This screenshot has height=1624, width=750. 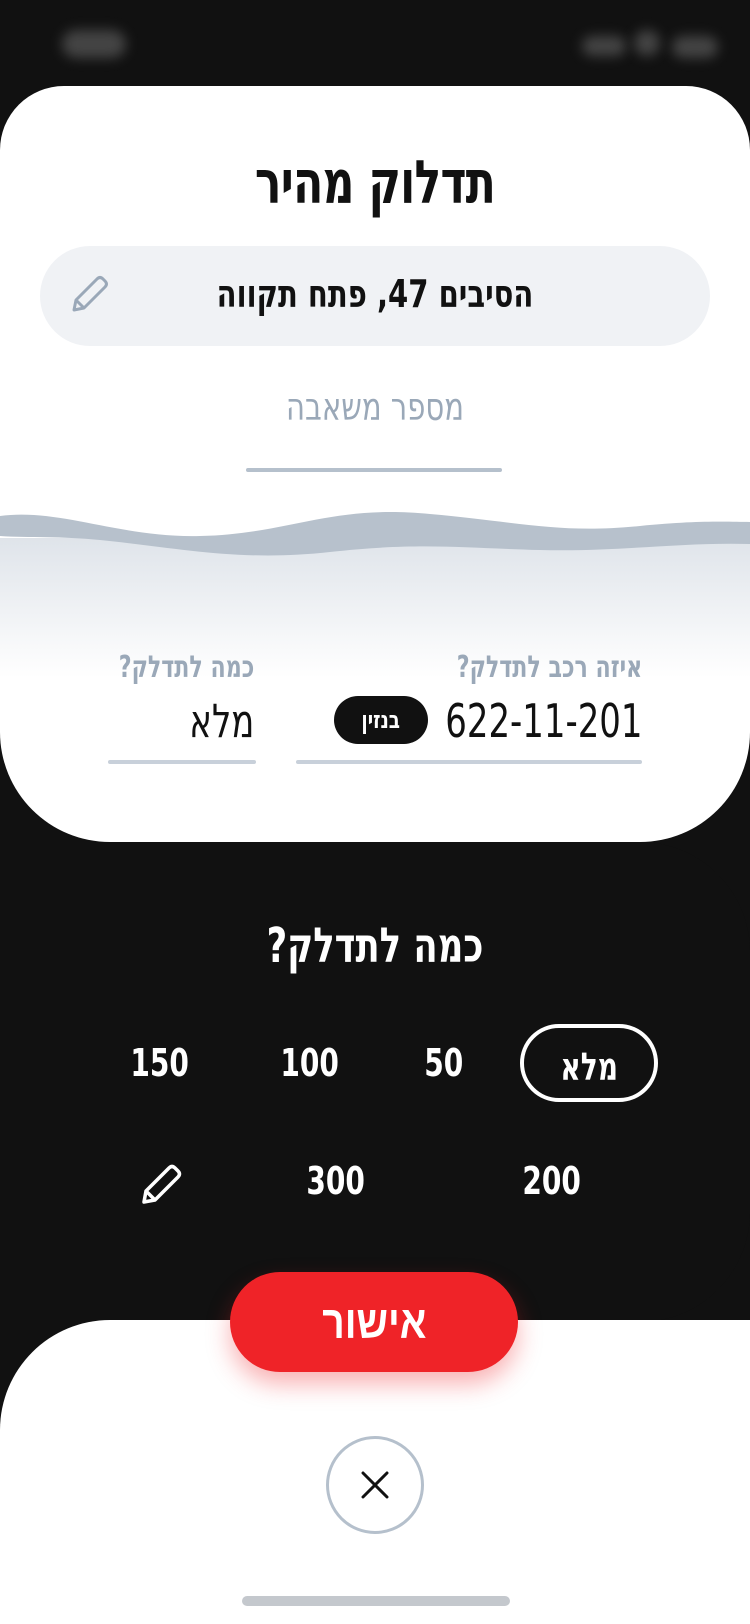 I want to click on pump-number-underline, so click(x=374, y=470).